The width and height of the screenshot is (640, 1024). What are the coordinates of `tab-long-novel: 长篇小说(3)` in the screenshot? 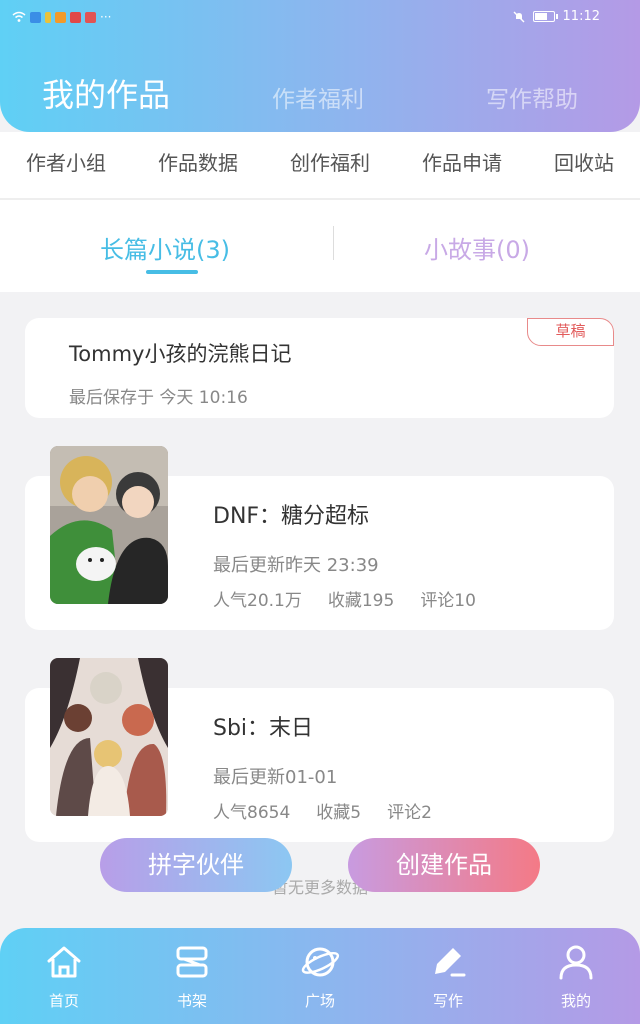 It's located at (165, 247).